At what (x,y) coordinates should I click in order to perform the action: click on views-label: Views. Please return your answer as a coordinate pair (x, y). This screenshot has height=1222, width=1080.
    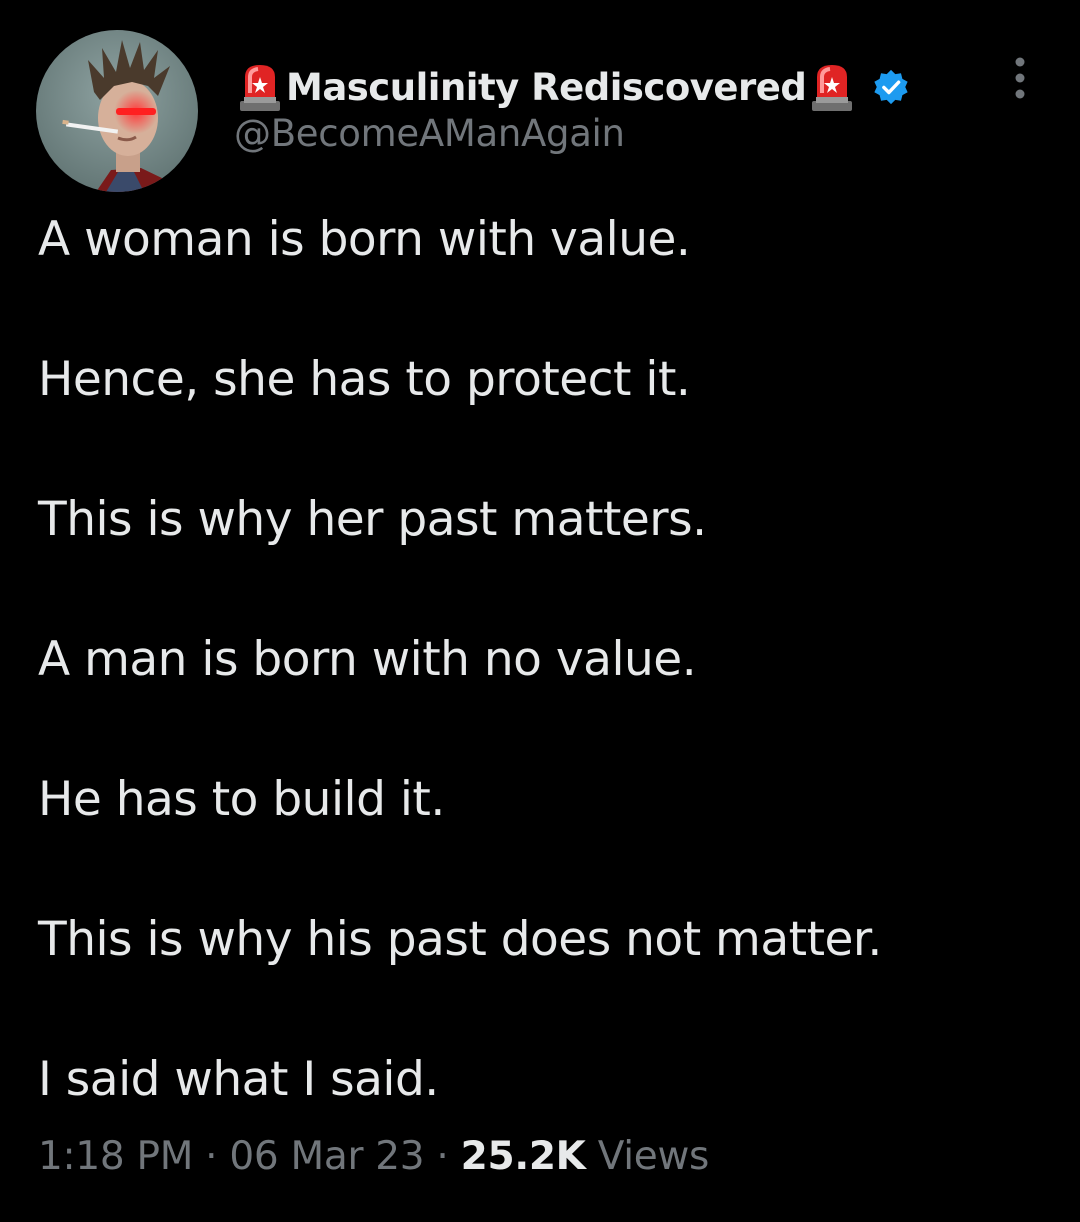
    Looking at the image, I should click on (653, 1156).